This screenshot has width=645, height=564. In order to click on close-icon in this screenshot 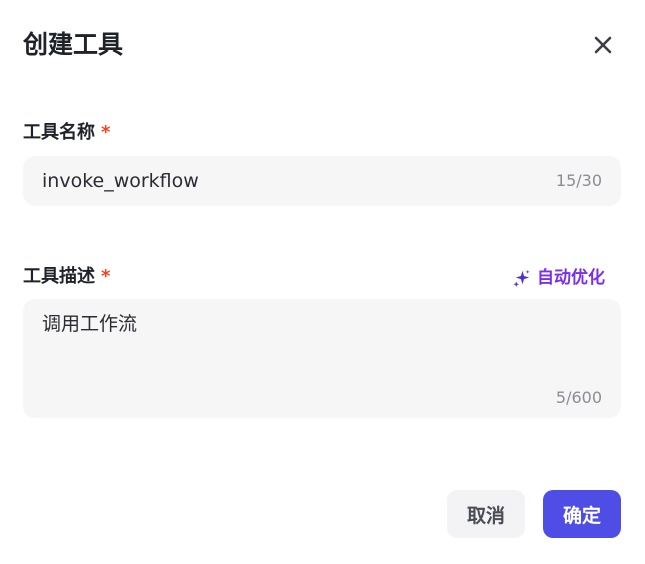, I will do `click(603, 45)`.